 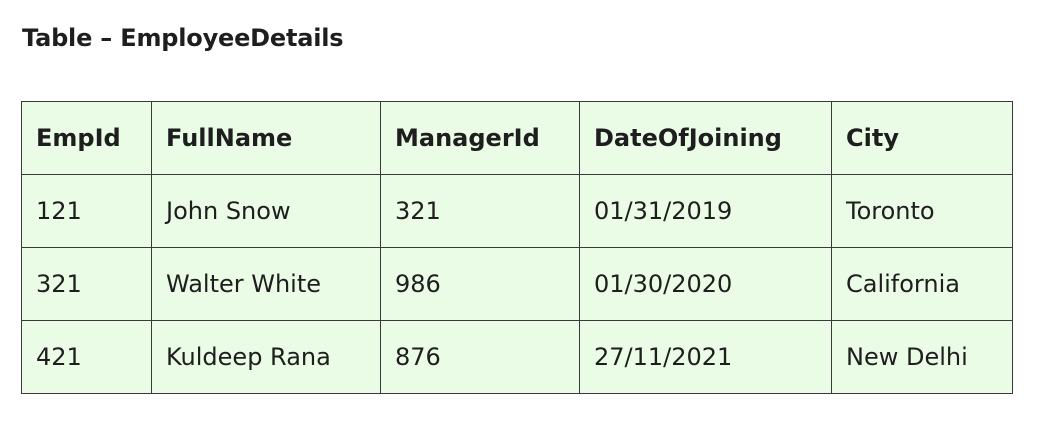 What do you see at coordinates (86, 284) in the screenshot?
I see `cell-empid: 321` at bounding box center [86, 284].